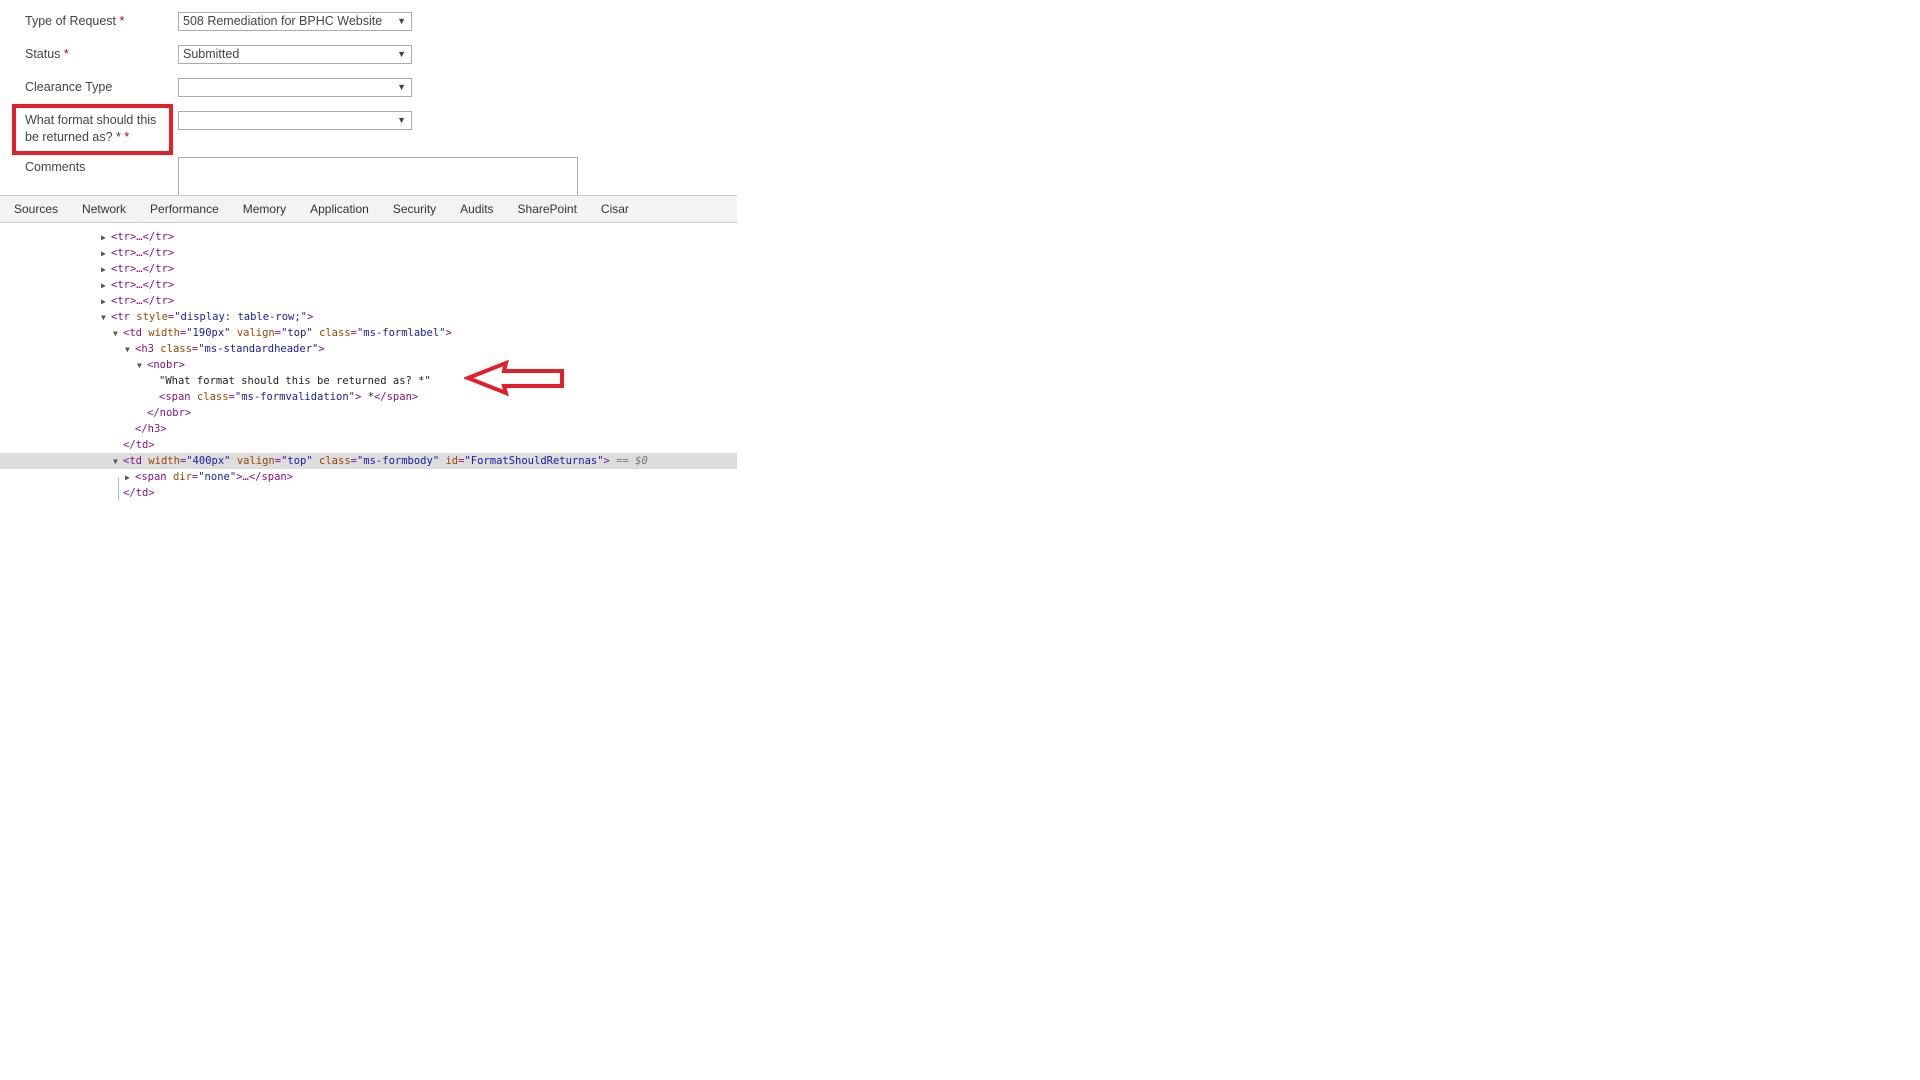 Image resolution: width=1920 pixels, height=1080 pixels. What do you see at coordinates (295, 87) in the screenshot?
I see `clearance-type-select: ▼` at bounding box center [295, 87].